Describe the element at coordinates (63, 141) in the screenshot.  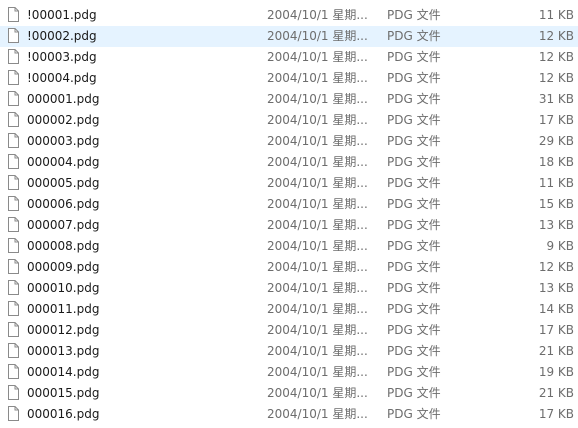
I see `file-name: 000003.pdg` at that location.